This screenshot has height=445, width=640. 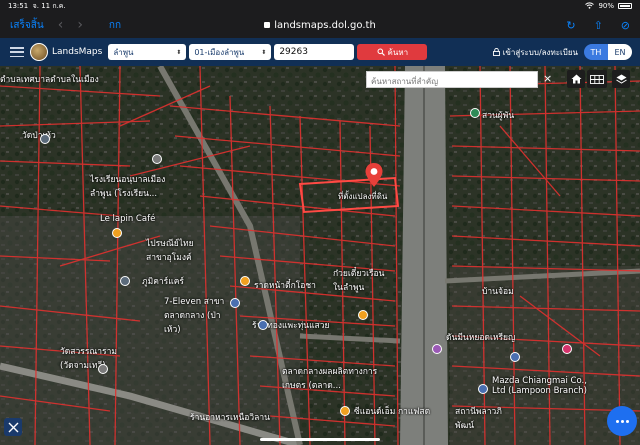 I want to click on home-icon, so click(x=576, y=79).